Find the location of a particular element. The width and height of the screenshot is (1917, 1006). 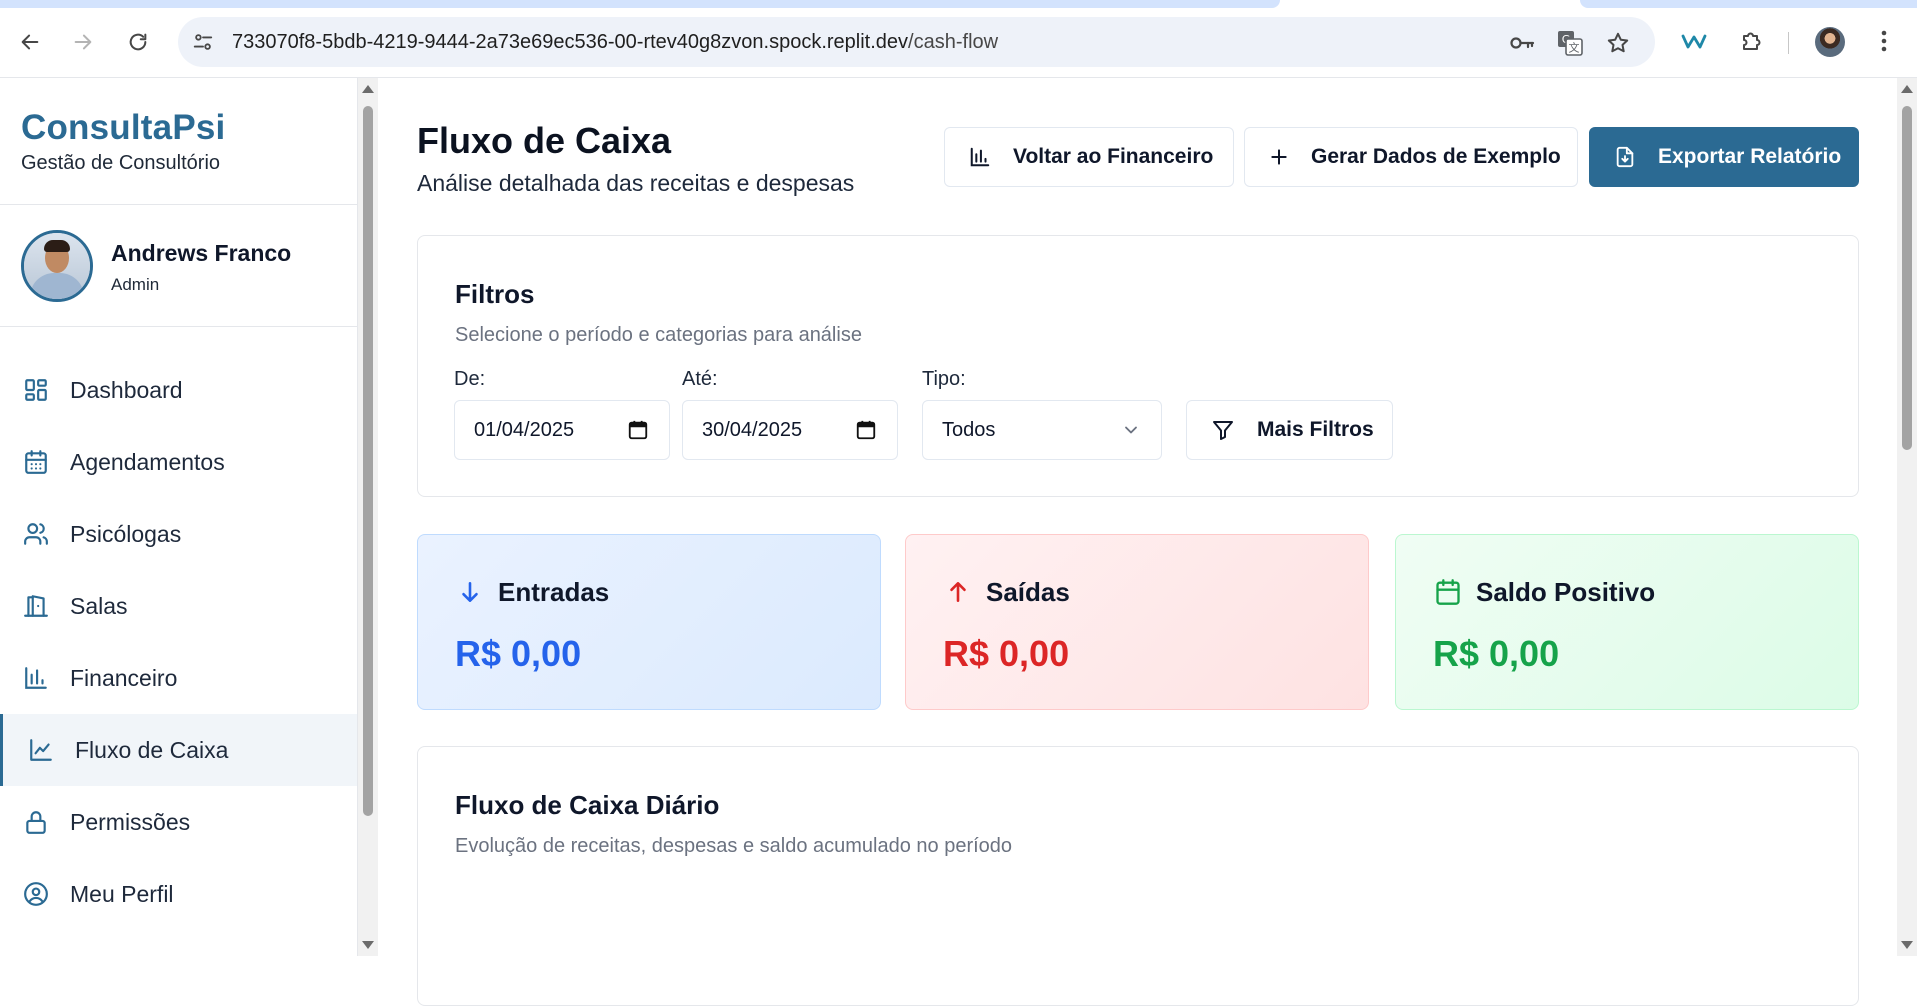

toolbar-separator is located at coordinates (1788, 43).